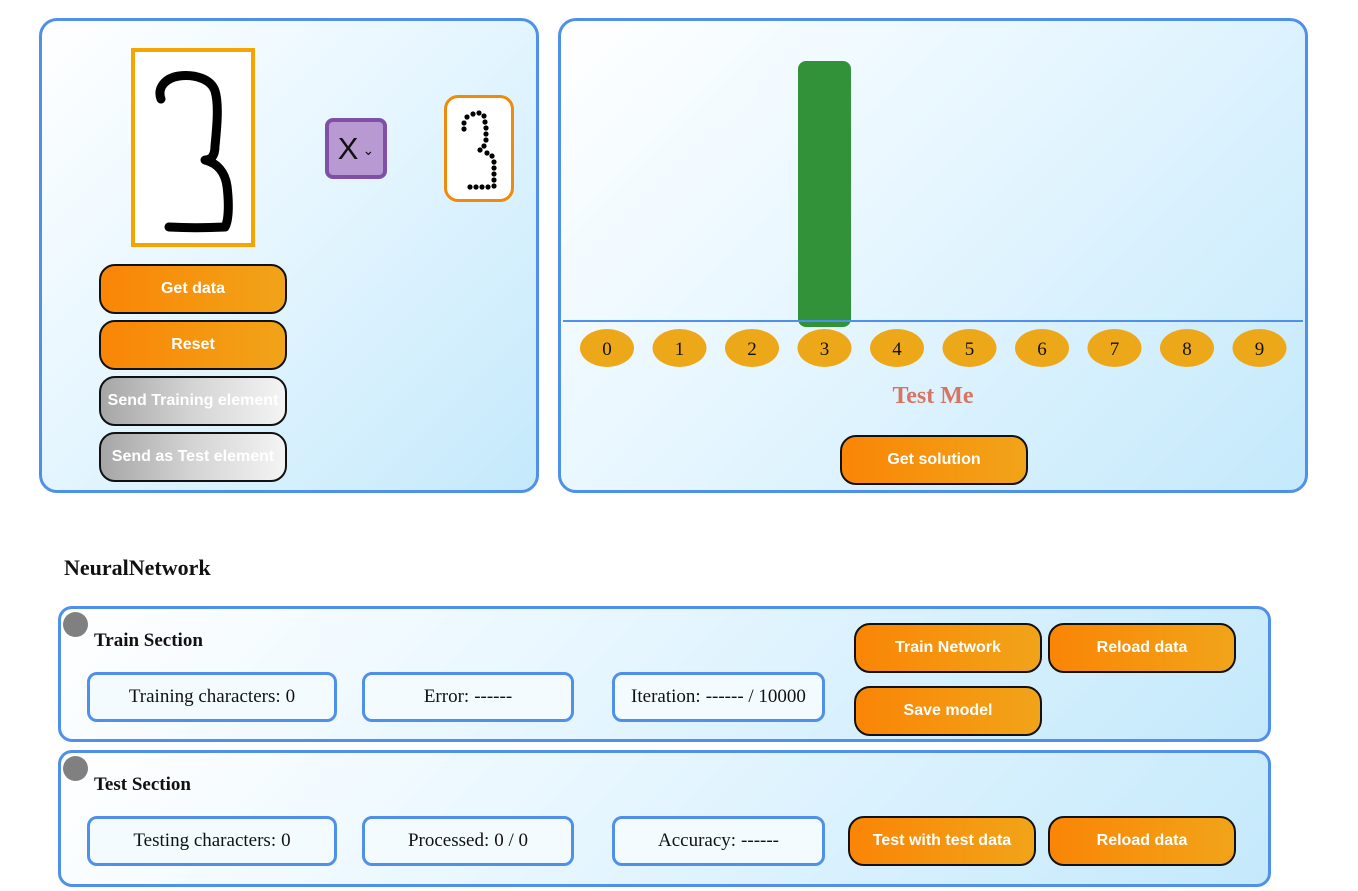 This screenshot has width=1358, height=891. Describe the element at coordinates (368, 150) in the screenshot. I see `chevron-down-icon: ⌄` at that location.